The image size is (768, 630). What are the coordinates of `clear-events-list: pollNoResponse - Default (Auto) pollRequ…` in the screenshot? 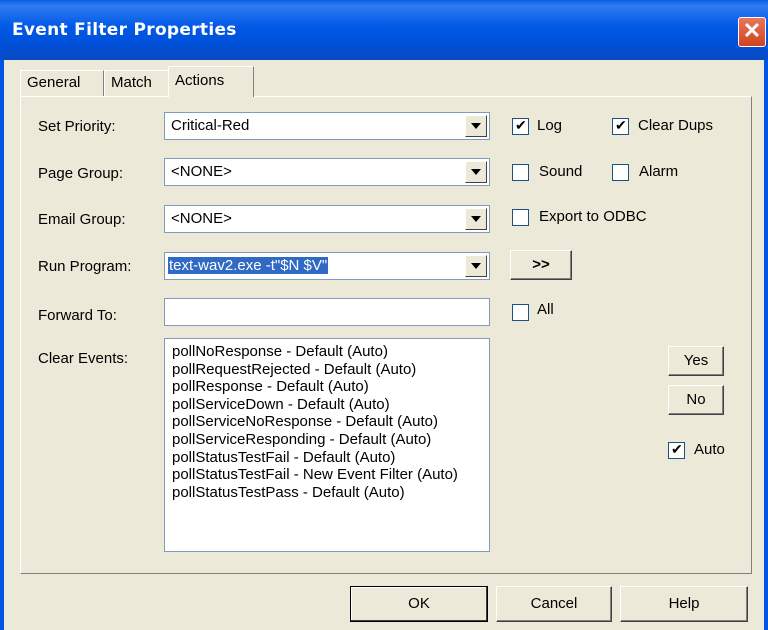 It's located at (327, 445).